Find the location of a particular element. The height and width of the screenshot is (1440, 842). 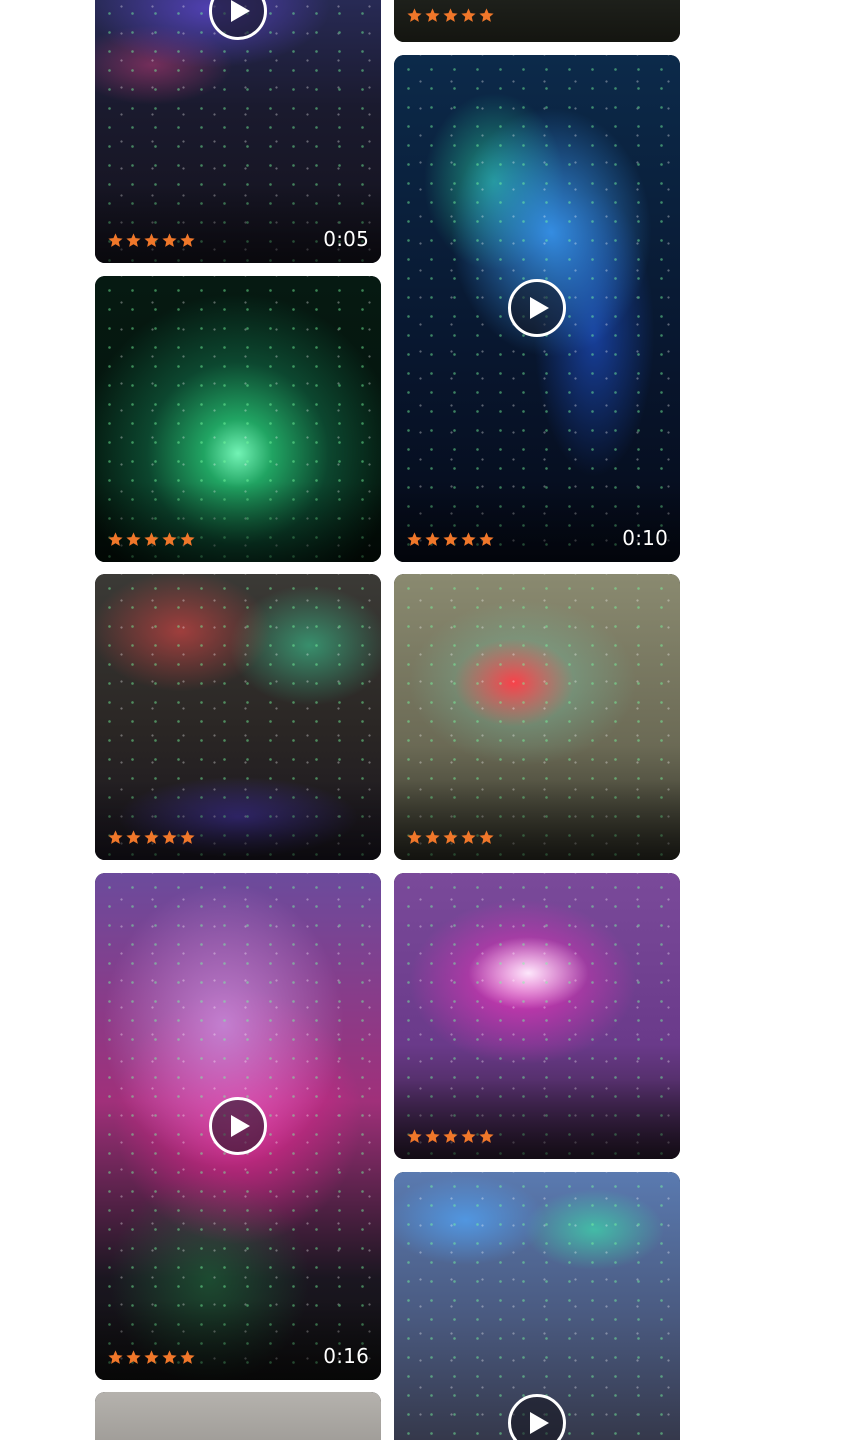

review-media-tile: 0:16 is located at coordinates (238, 1126).